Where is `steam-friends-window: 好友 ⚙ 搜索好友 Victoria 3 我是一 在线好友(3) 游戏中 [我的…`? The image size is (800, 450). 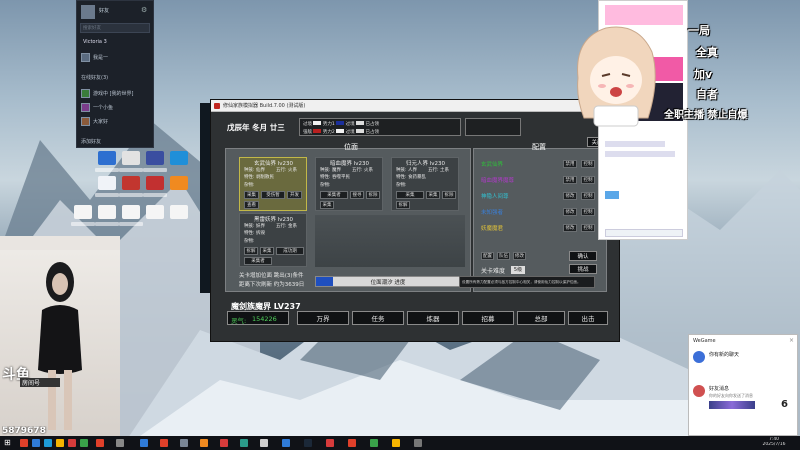 steam-friends-window: 好友 ⚙ 搜索好友 Victoria 3 我是一 在线好友(3) 游戏中 [我的… is located at coordinates (115, 74).